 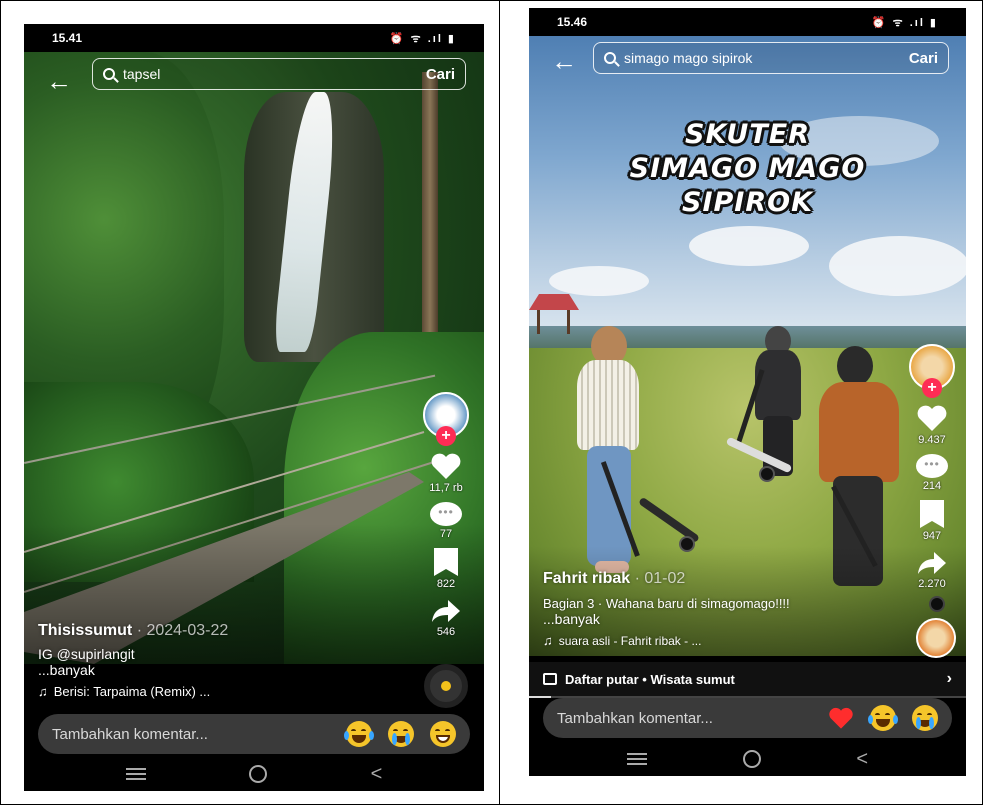 I want to click on share-button: 2.270, so click(x=932, y=570).